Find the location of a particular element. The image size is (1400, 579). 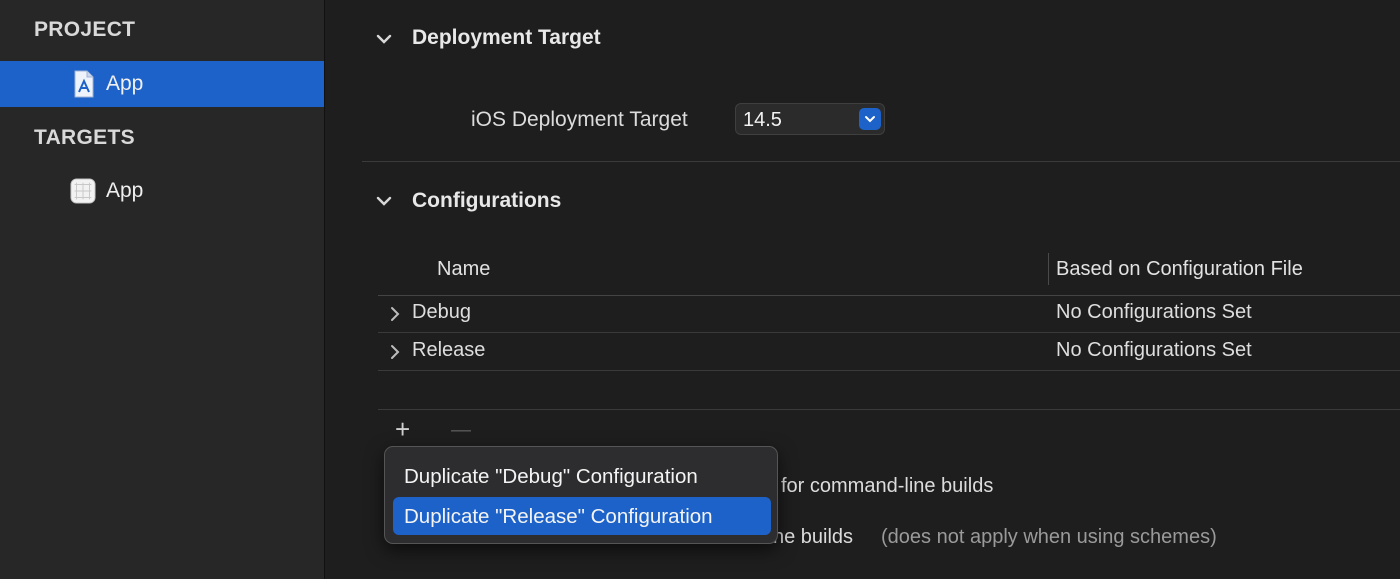

command-line-builds-label: for command-line builds is located at coordinates (887, 486).